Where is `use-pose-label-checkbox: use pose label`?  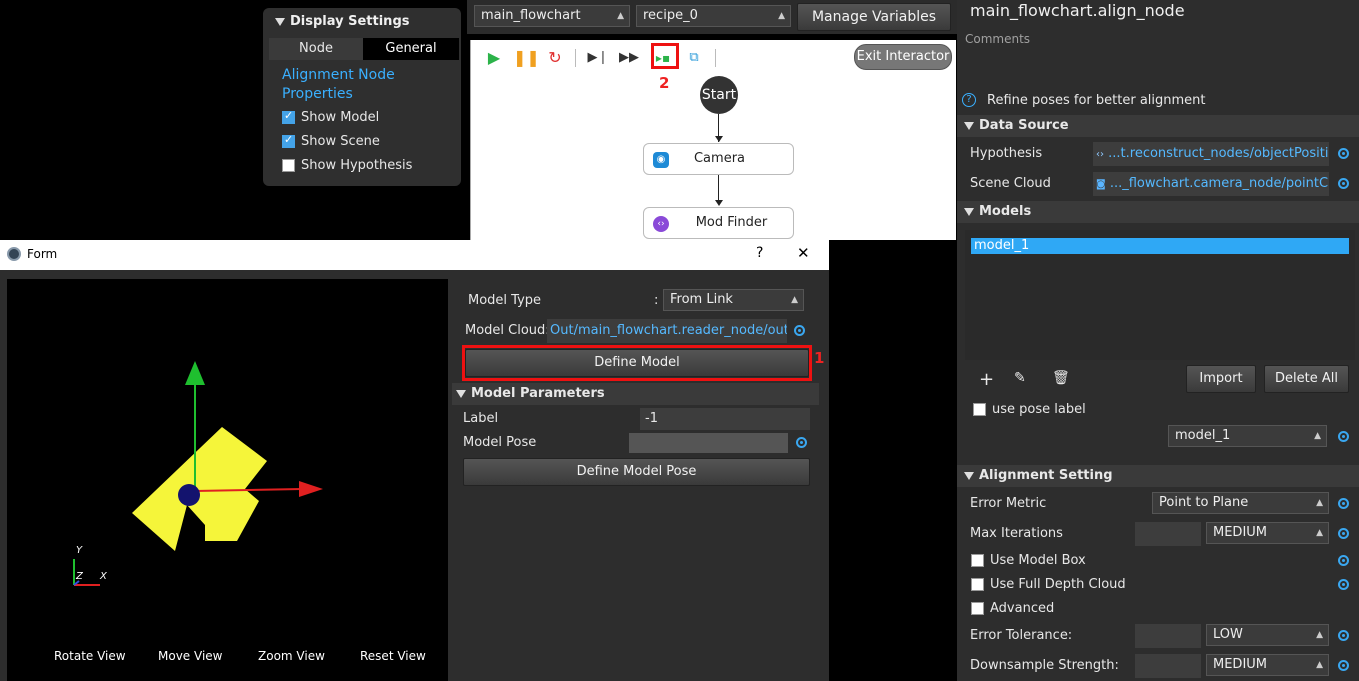
use-pose-label-checkbox: use pose label is located at coordinates (1029, 409).